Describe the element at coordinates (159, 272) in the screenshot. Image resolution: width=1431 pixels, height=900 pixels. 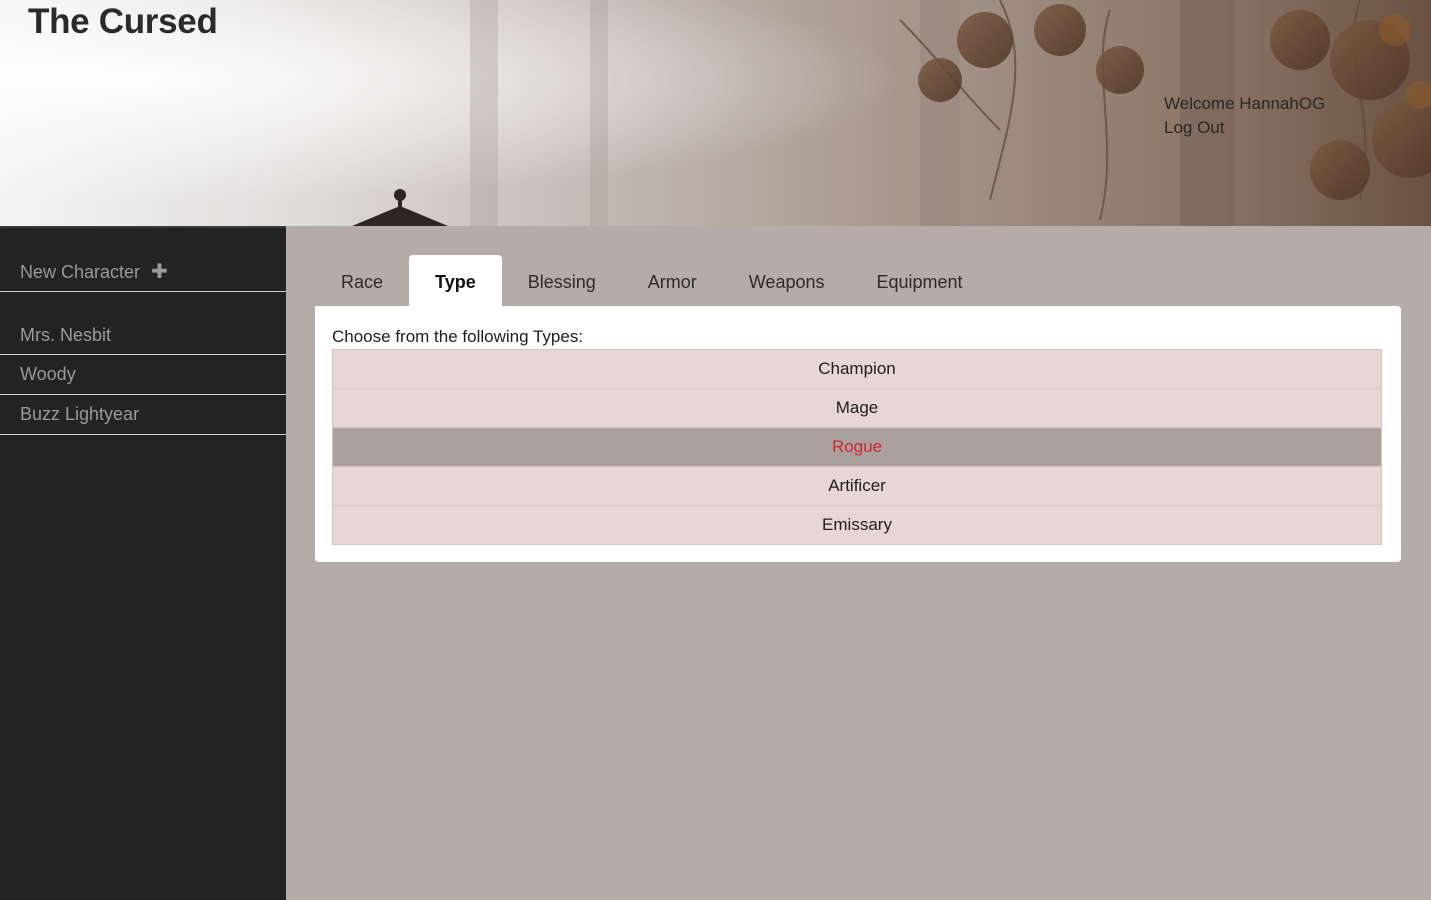
I see `plus-icon: ✚` at that location.